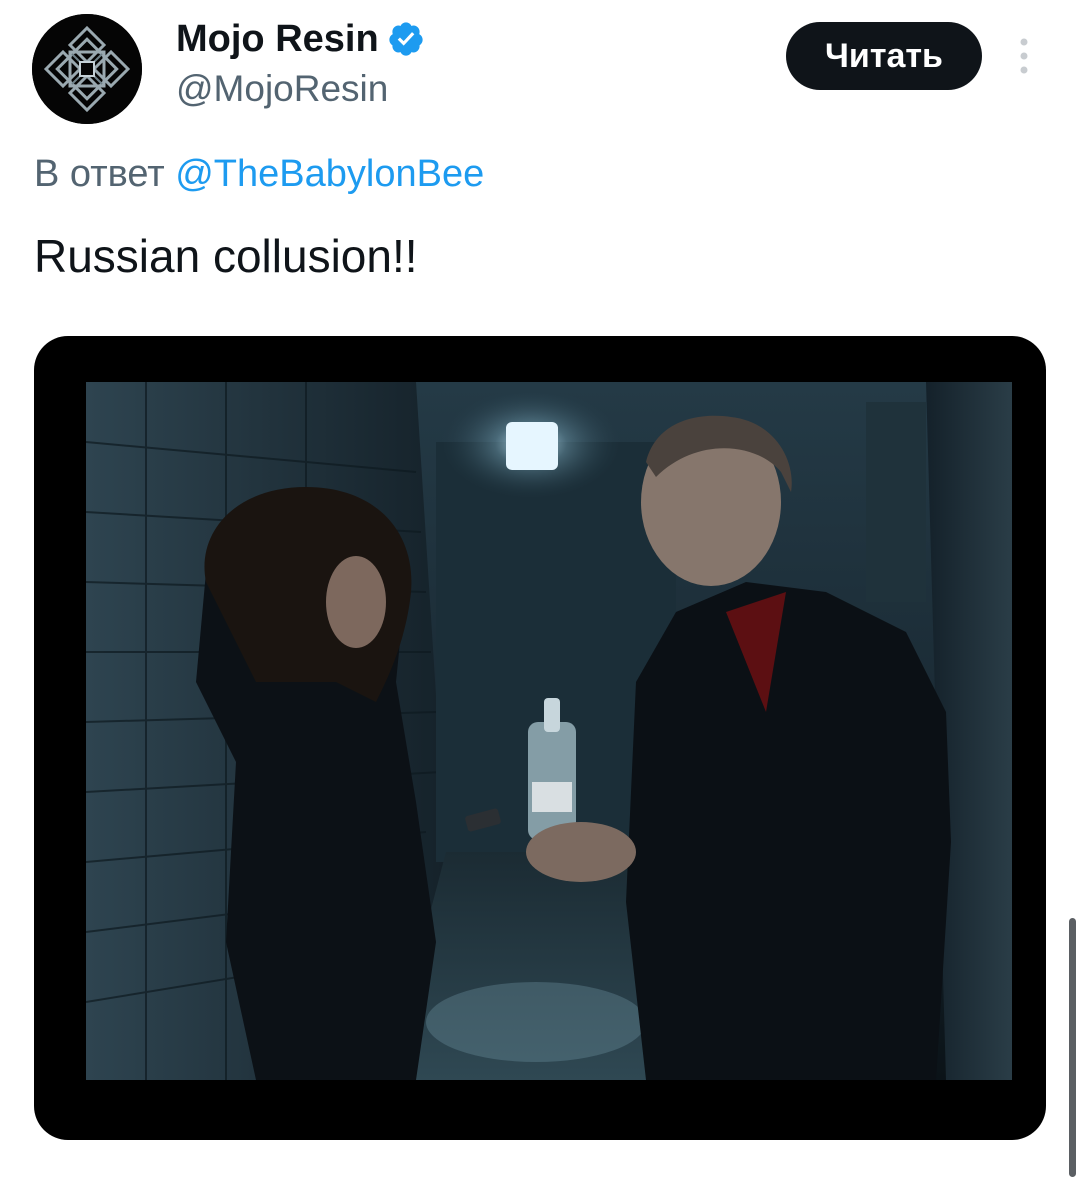  Describe the element at coordinates (406, 39) in the screenshot. I see `verified-badge-icon` at that location.